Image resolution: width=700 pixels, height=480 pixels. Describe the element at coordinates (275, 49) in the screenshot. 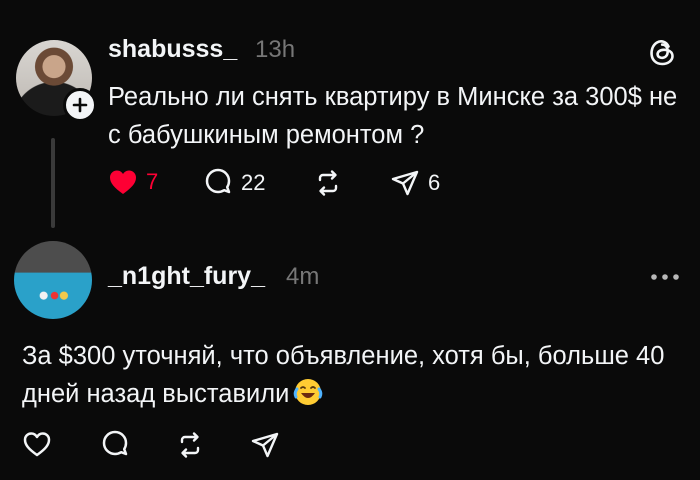

I see `timestamp: 13h` at that location.